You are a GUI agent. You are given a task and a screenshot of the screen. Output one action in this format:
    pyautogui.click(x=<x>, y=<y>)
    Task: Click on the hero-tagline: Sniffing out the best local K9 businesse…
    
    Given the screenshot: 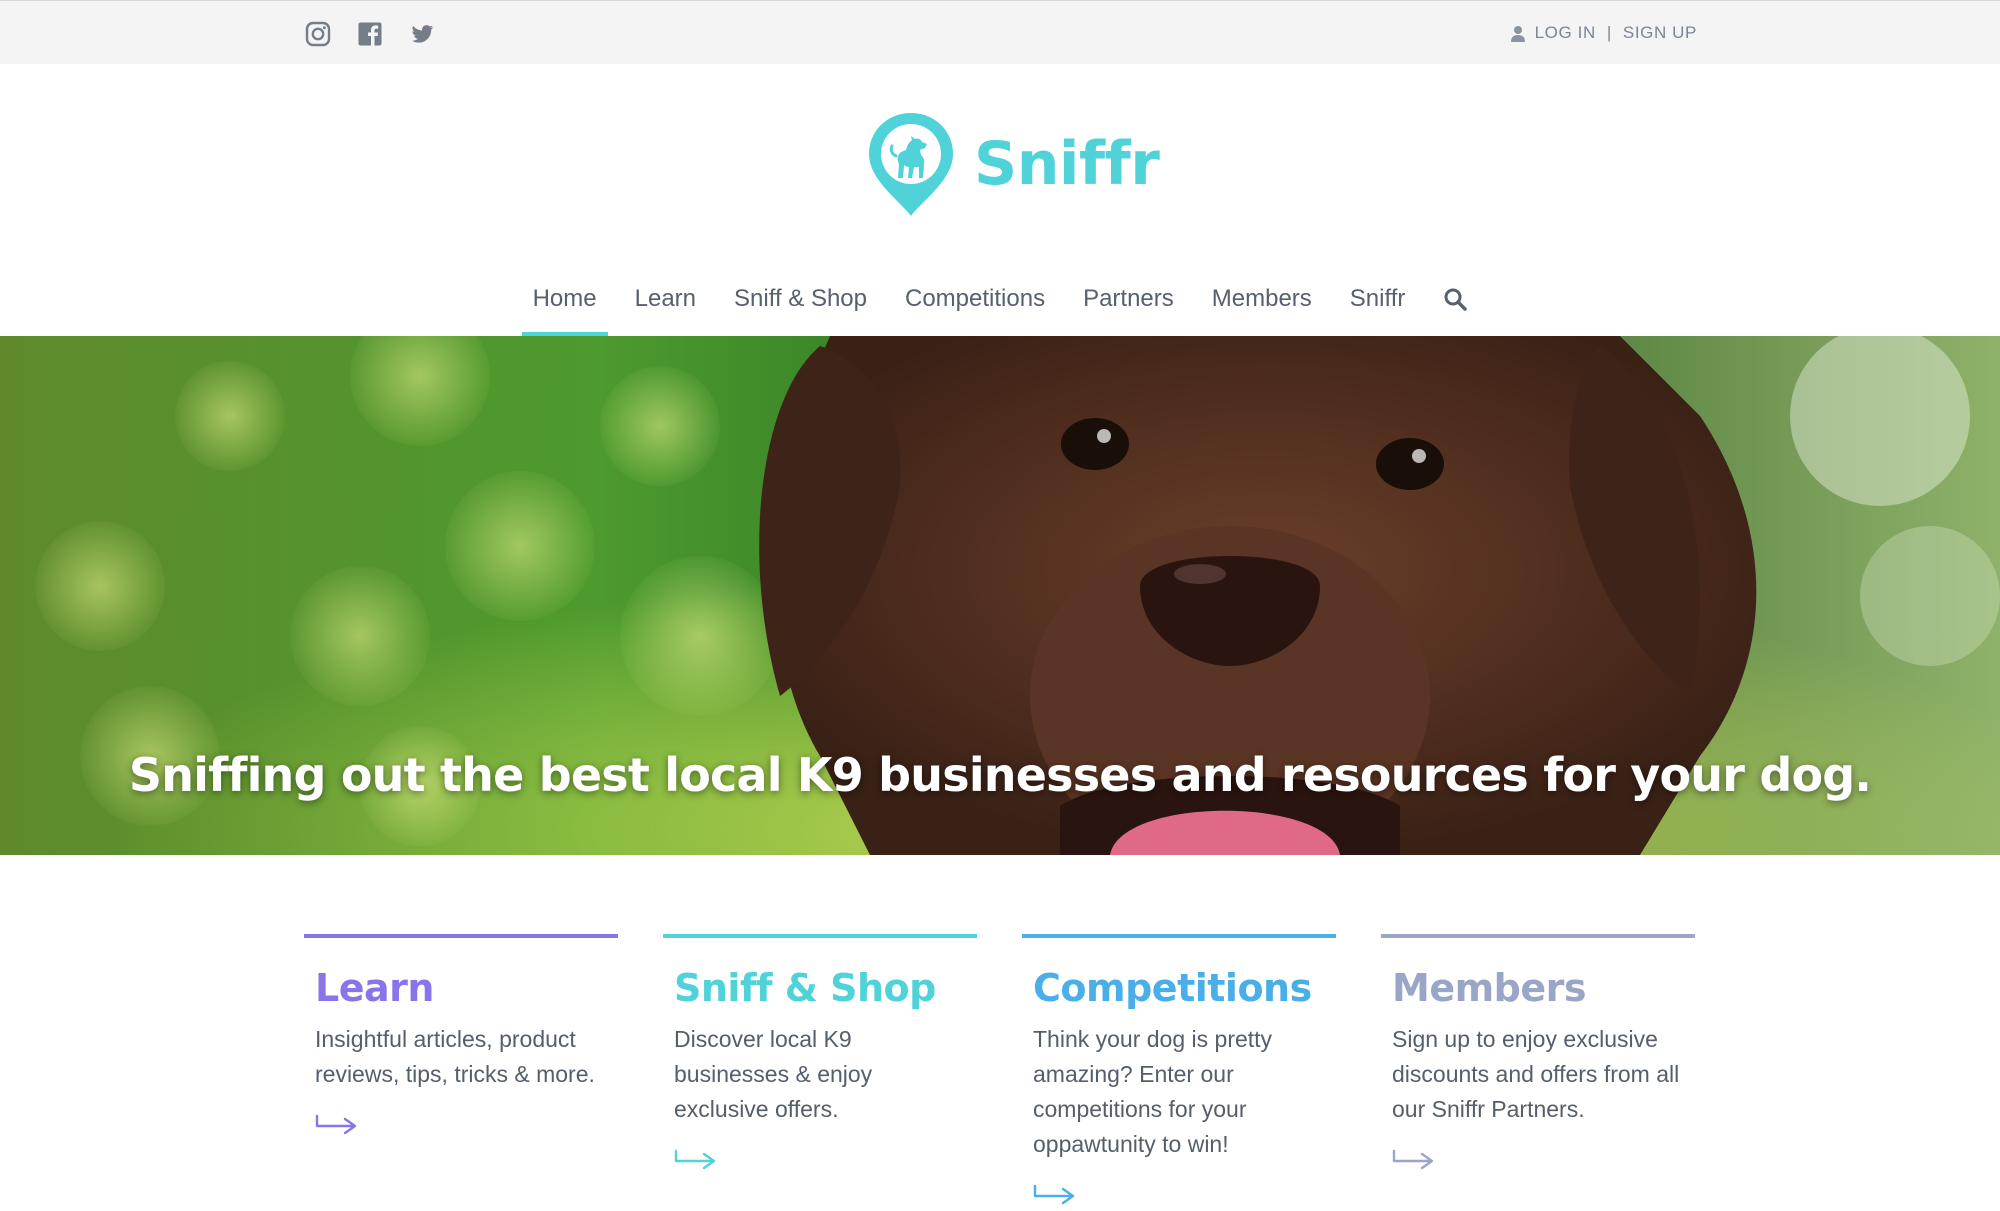 What is the action you would take?
    pyautogui.click(x=1000, y=775)
    